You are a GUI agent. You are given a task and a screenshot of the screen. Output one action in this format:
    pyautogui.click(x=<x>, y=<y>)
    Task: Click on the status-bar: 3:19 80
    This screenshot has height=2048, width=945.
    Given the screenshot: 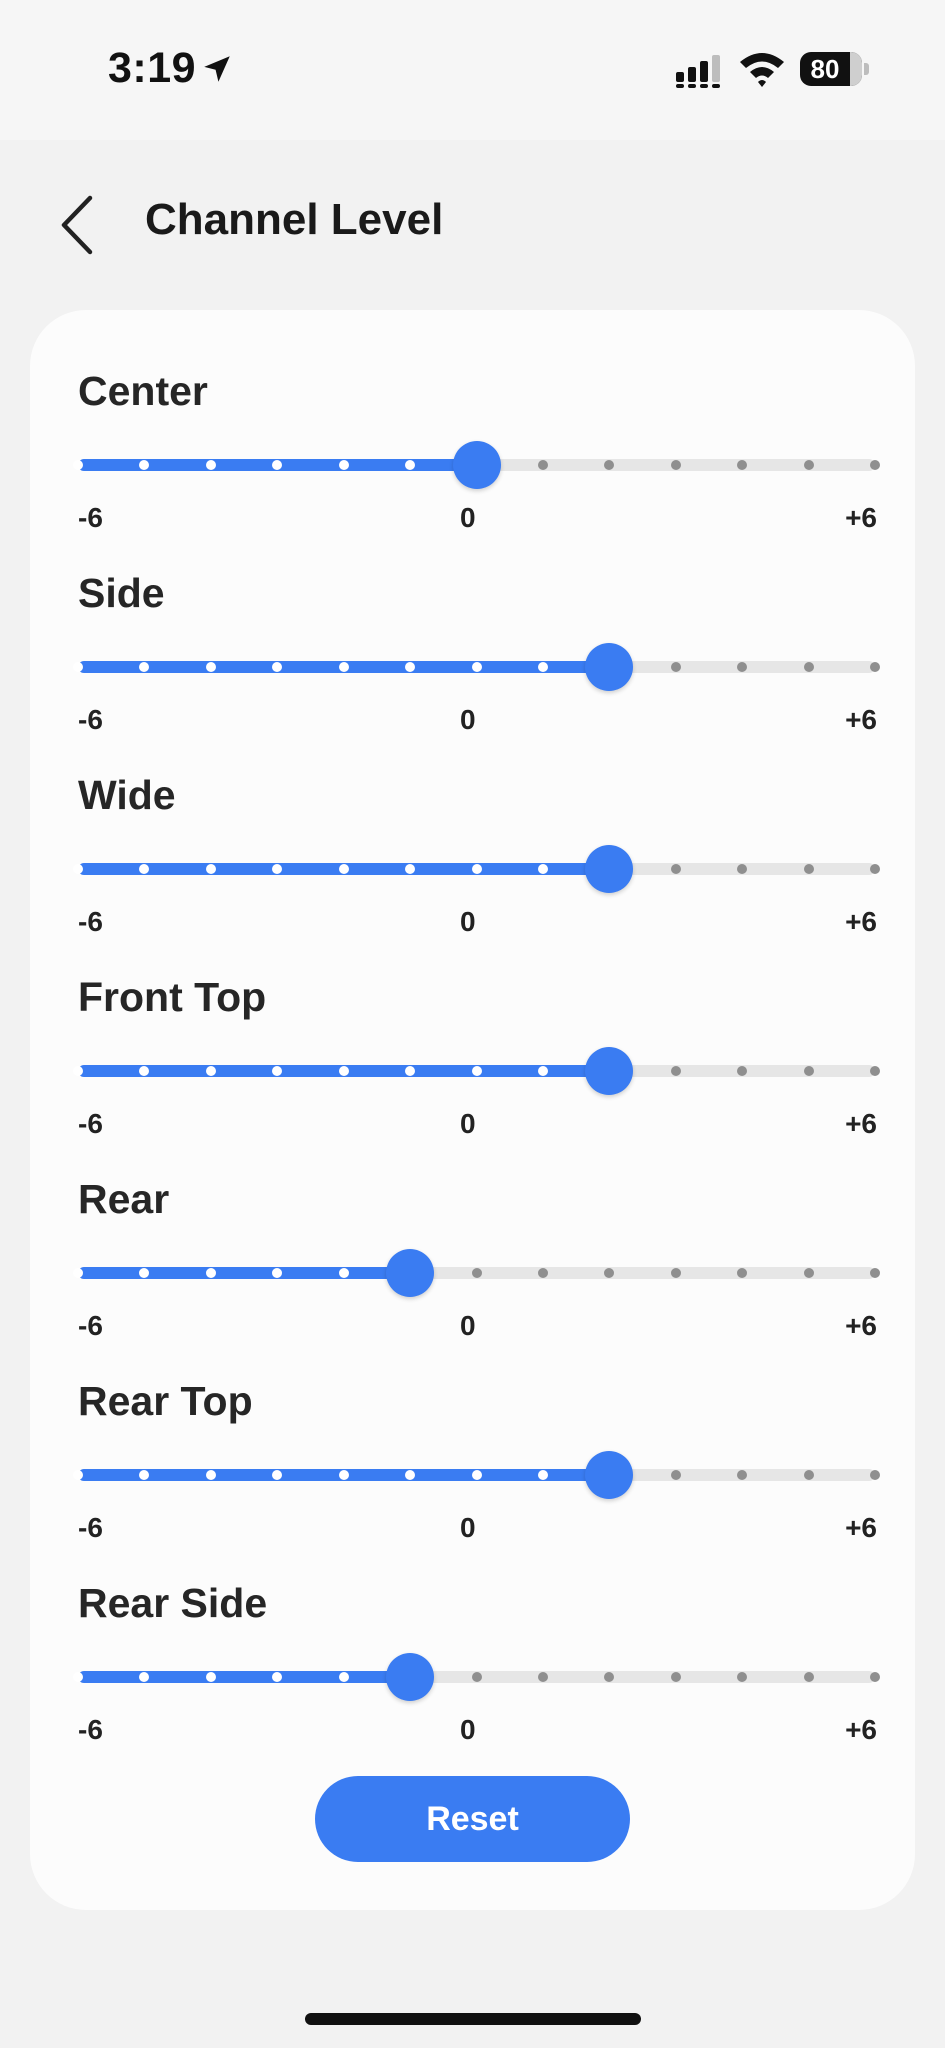 What is the action you would take?
    pyautogui.click(x=472, y=70)
    